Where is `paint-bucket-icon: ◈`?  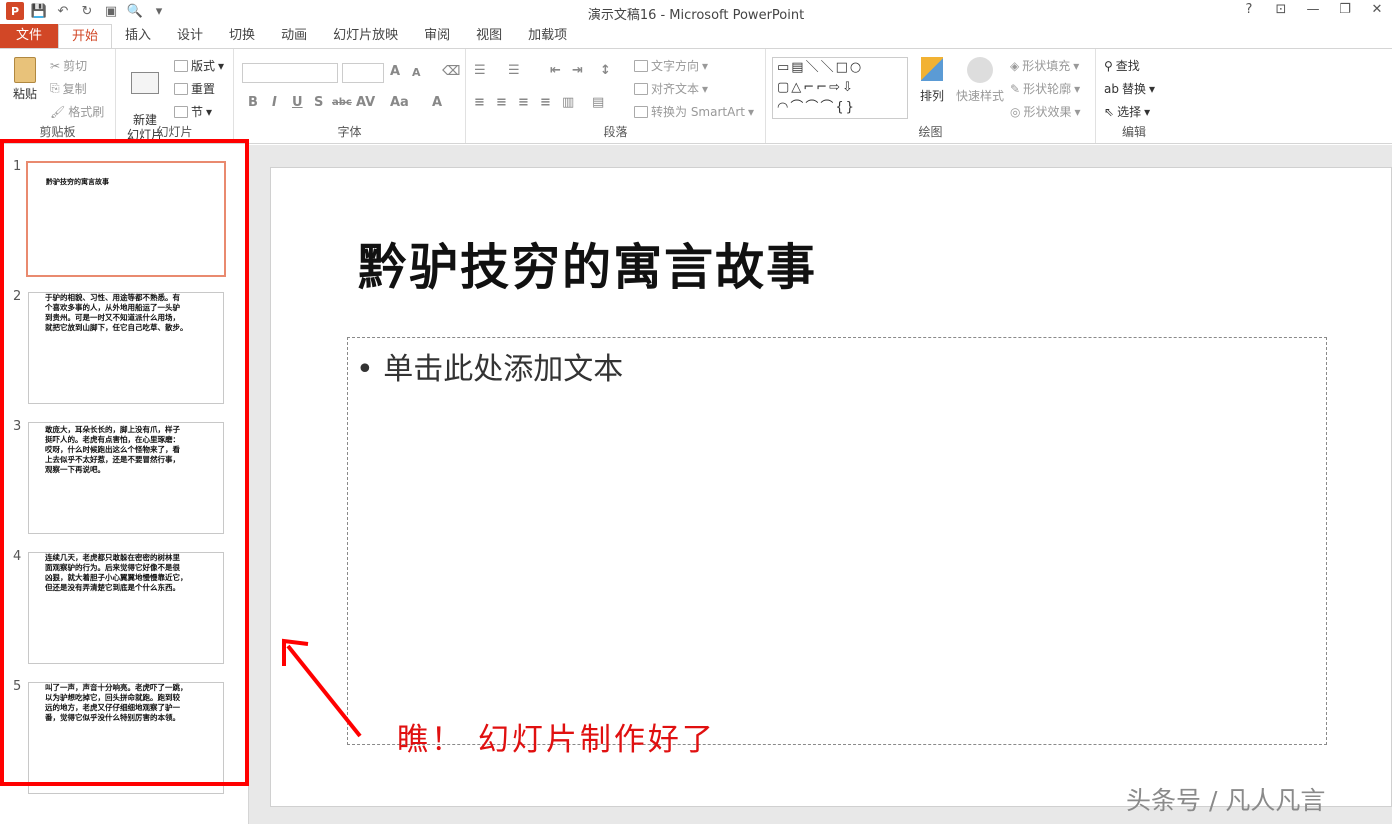 paint-bucket-icon: ◈ is located at coordinates (1015, 65).